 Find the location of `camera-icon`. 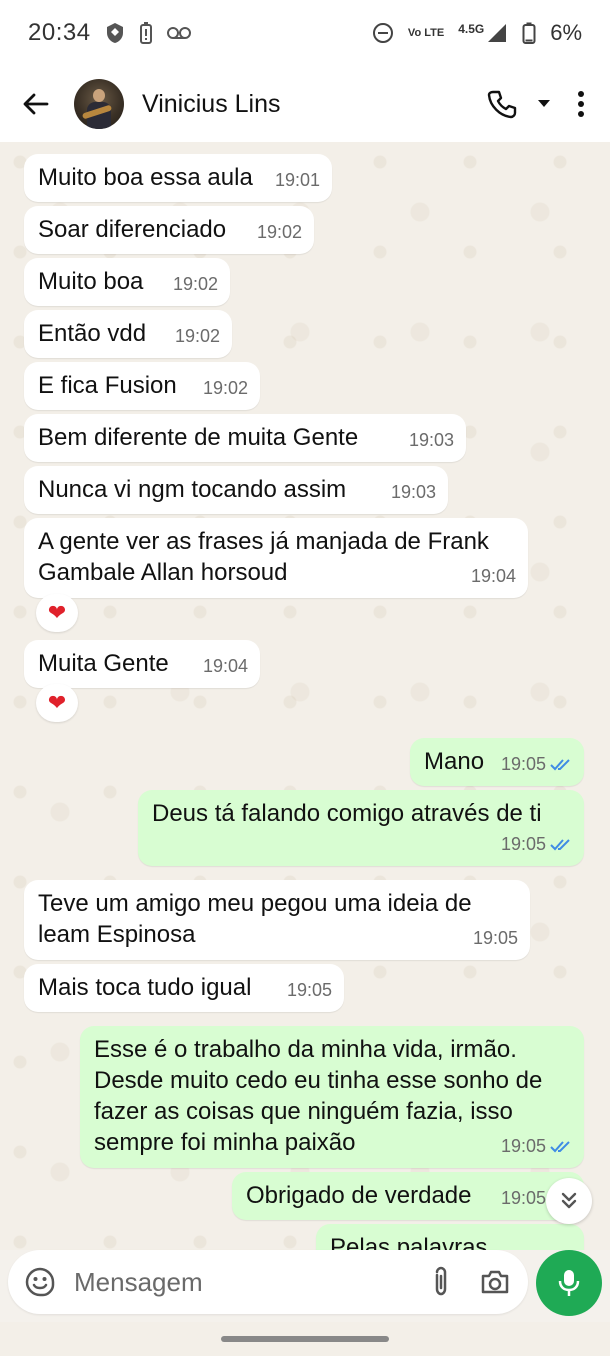

camera-icon is located at coordinates (495, 1282).